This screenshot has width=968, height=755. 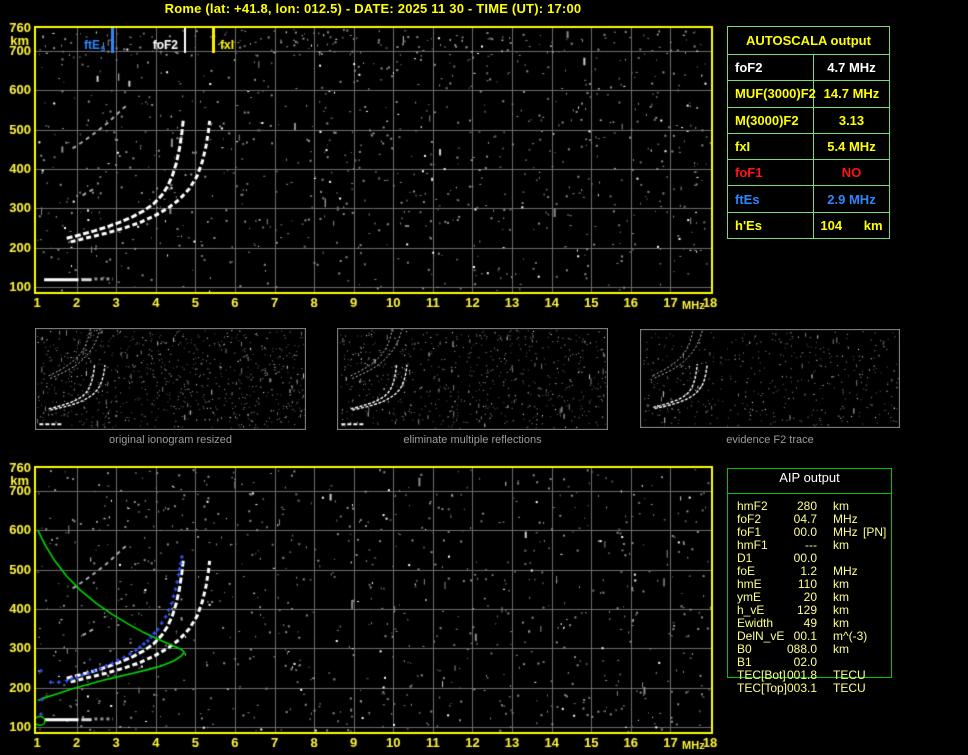 What do you see at coordinates (875, 532) in the screenshot?
I see `aip-param-note: [PN]` at bounding box center [875, 532].